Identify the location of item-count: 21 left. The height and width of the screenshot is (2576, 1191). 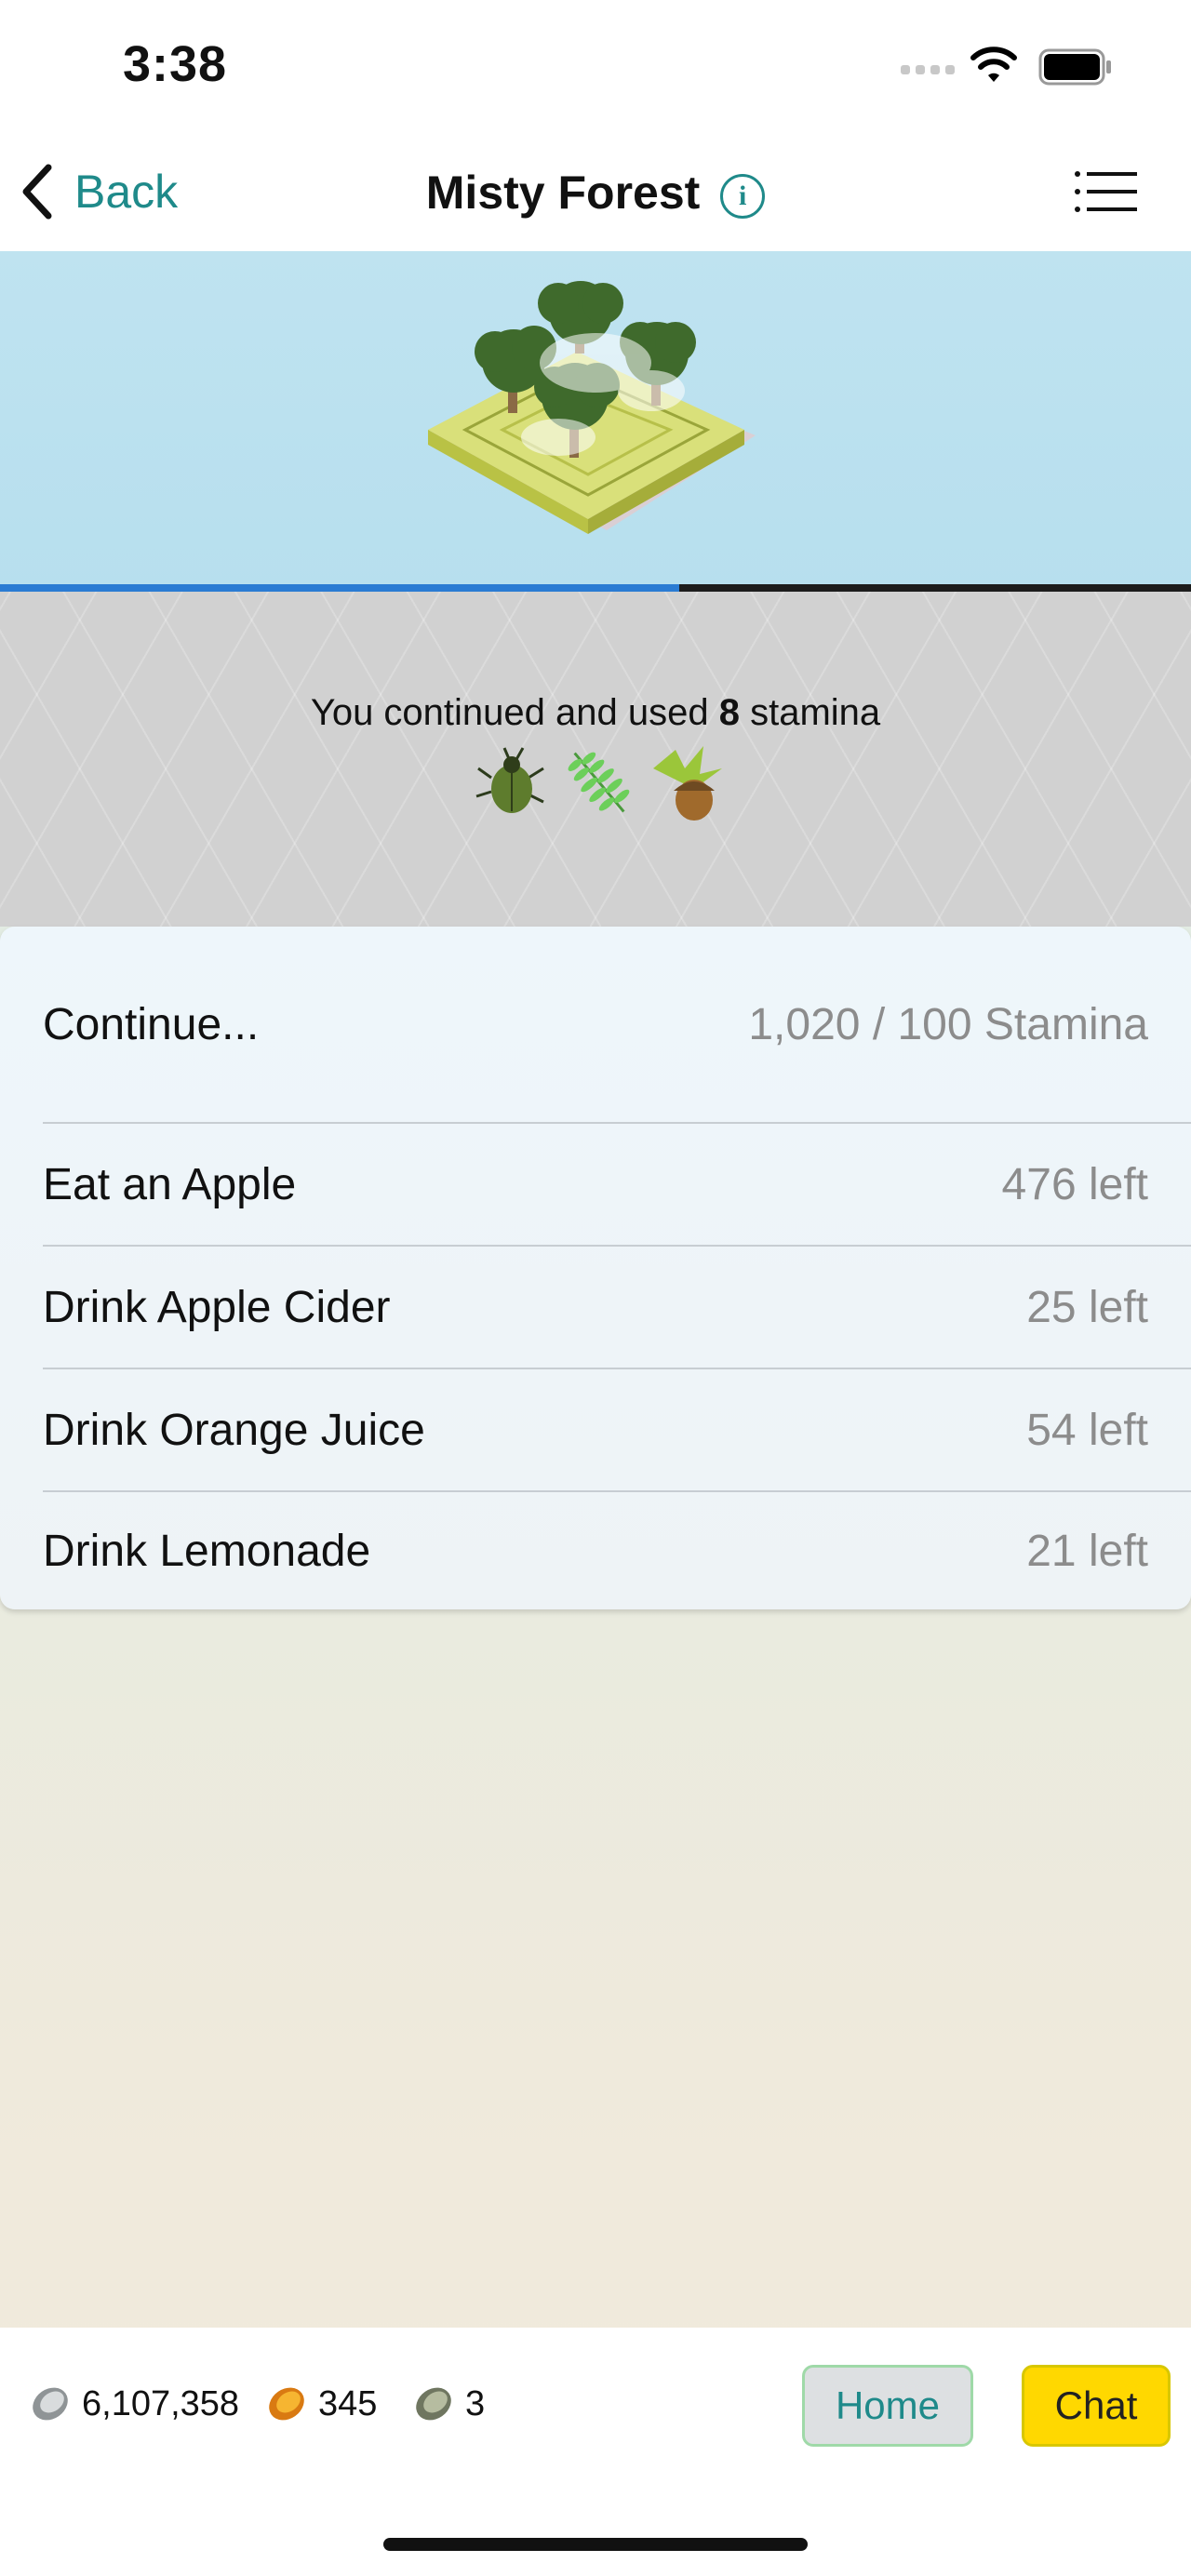
(1087, 1551).